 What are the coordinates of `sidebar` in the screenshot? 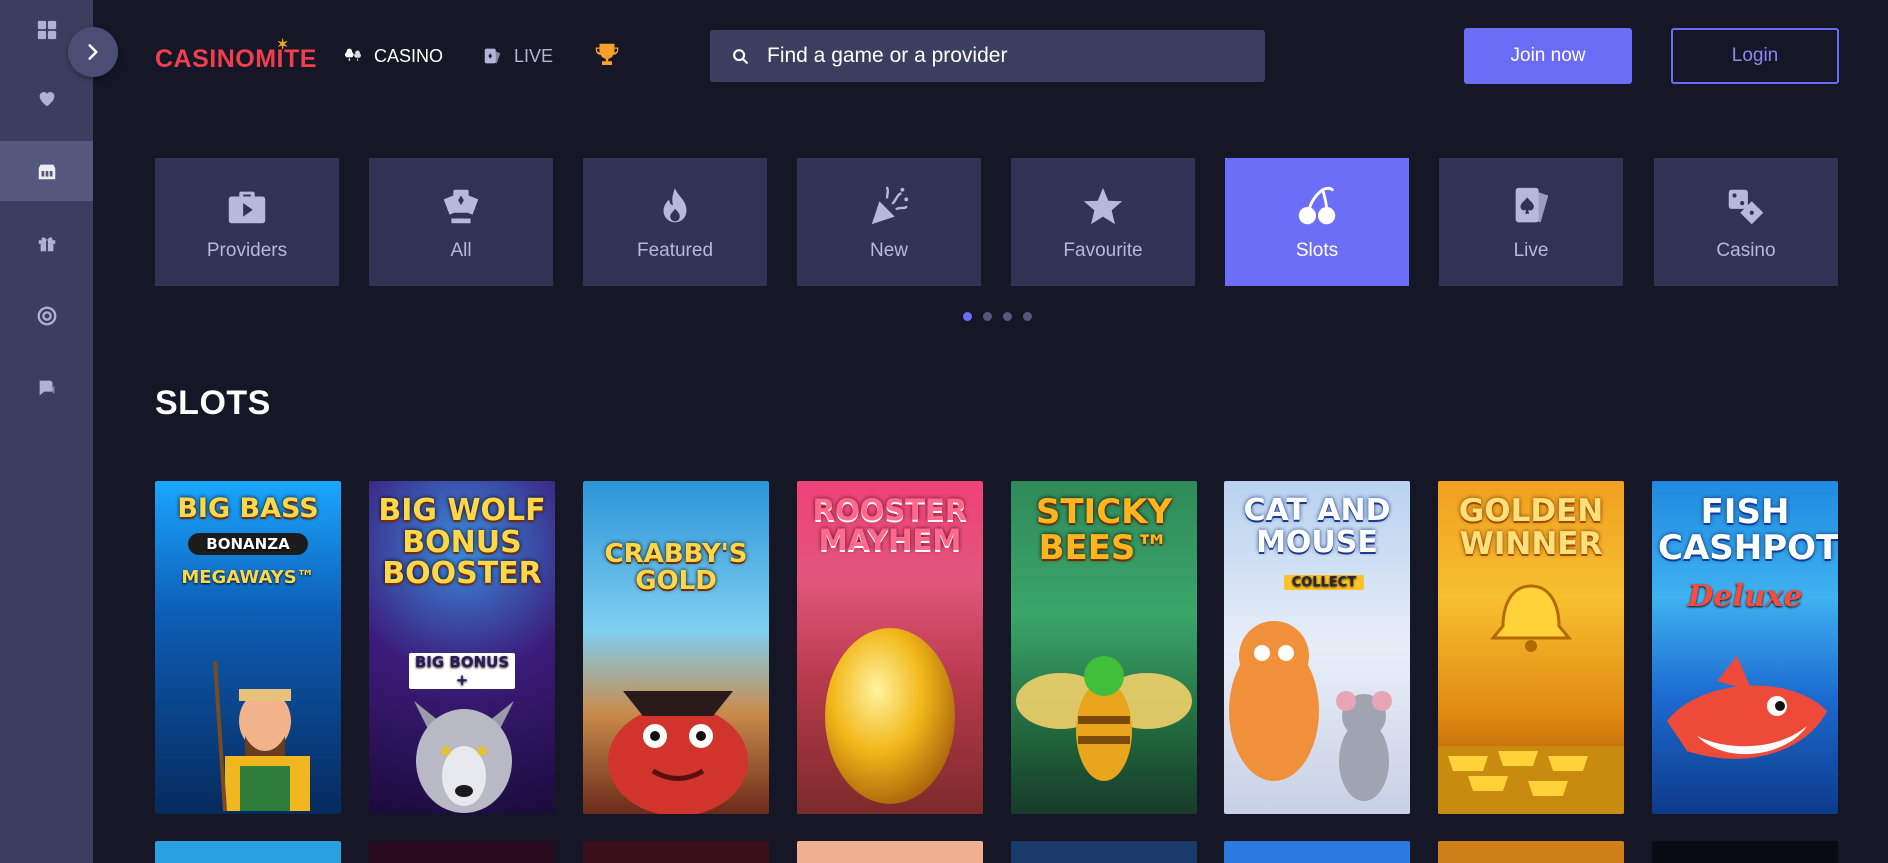 It's located at (46, 431).